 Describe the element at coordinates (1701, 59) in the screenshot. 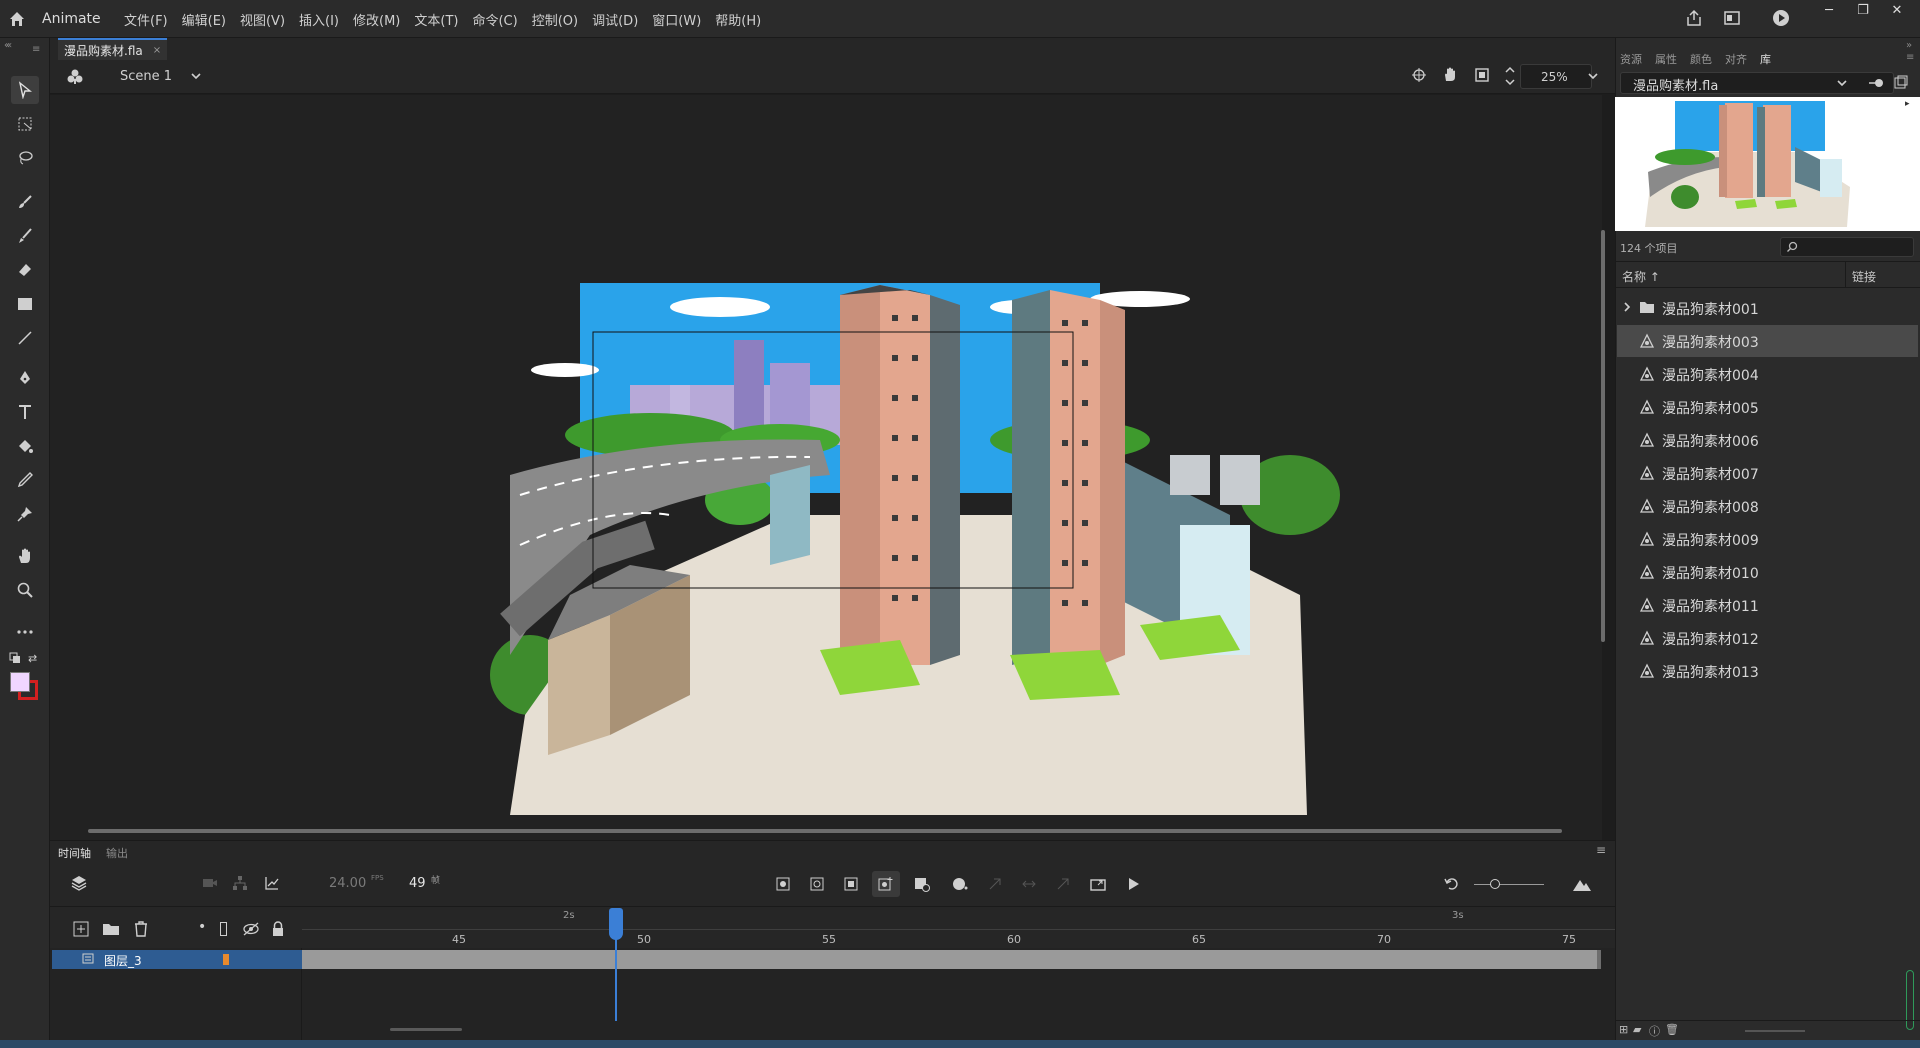

I see `tab-color: 颜色` at that location.